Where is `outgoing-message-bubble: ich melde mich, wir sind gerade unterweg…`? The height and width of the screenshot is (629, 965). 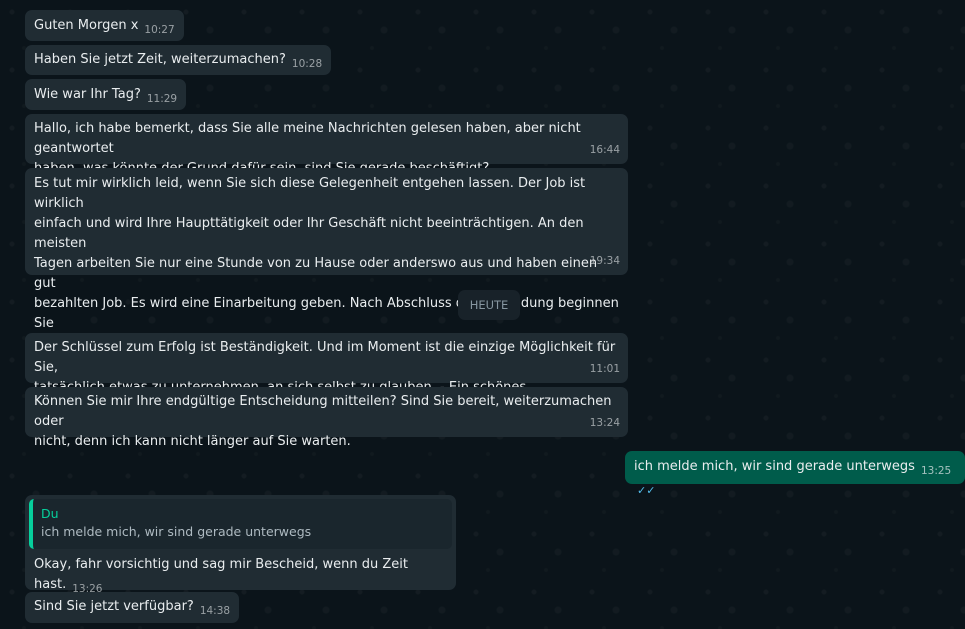
outgoing-message-bubble: ich melde mich, wir sind gerade unterweg… is located at coordinates (795, 474).